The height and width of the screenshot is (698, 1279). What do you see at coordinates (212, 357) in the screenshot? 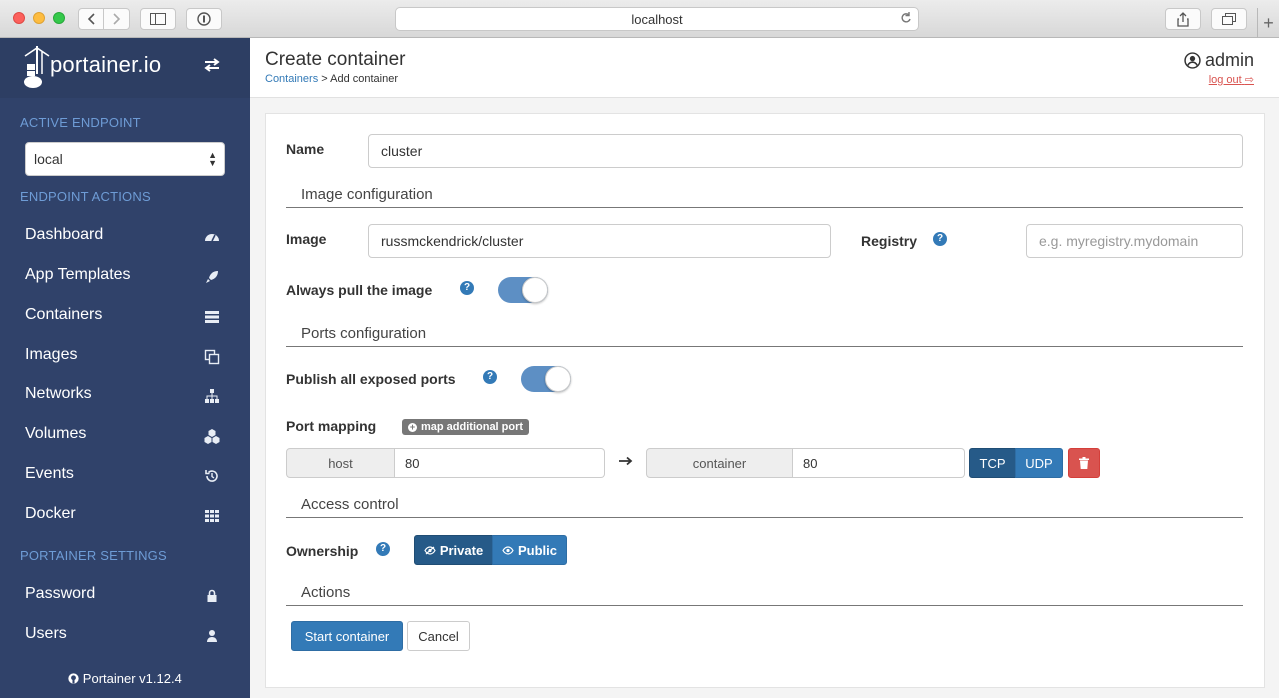
I see `clone-icon` at bounding box center [212, 357].